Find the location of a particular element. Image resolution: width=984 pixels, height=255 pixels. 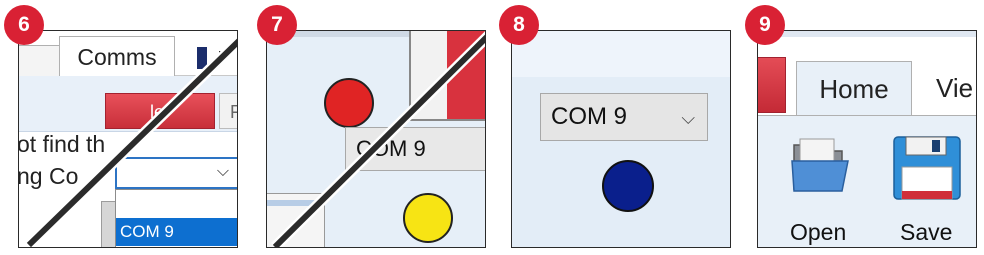

save-button-label: Save is located at coordinates (926, 232).